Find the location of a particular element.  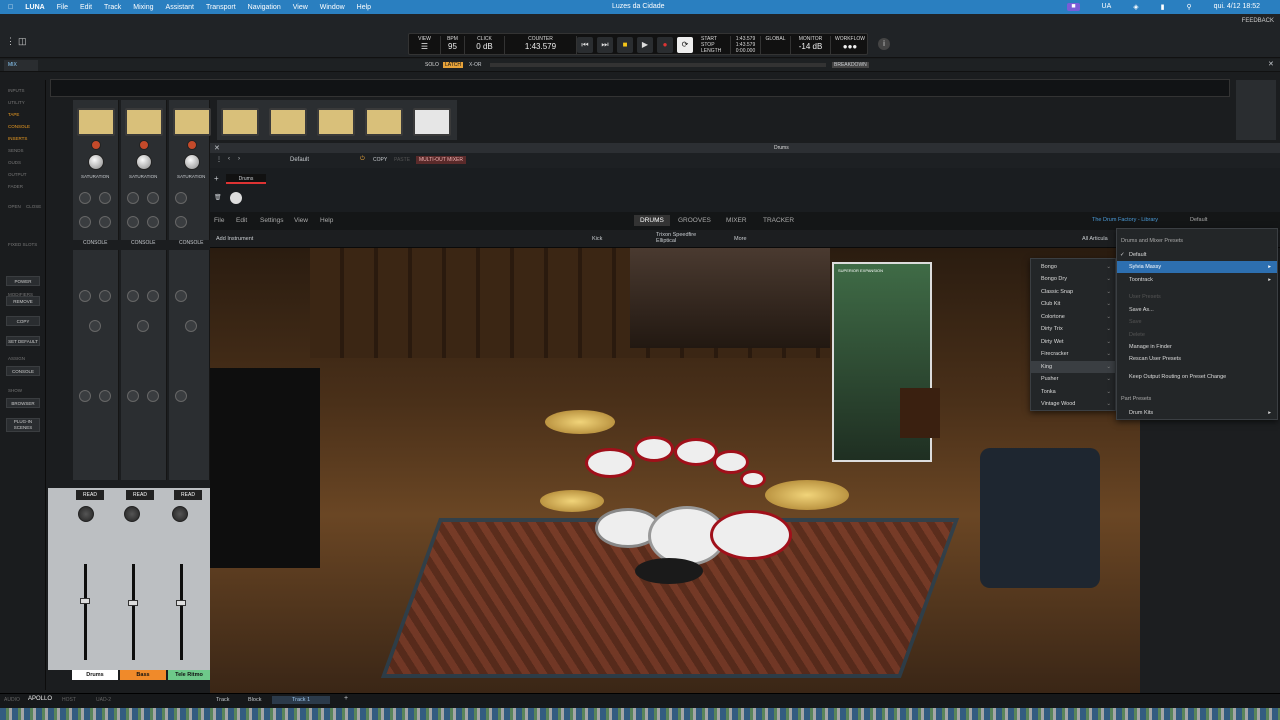

more-button: More is located at coordinates (740, 239).